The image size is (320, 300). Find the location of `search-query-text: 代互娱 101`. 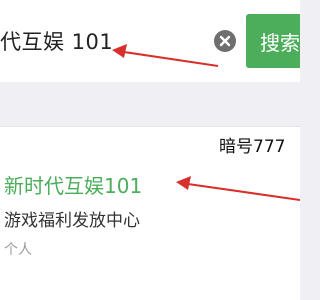

search-query-text: 代互娱 101 is located at coordinates (57, 42).